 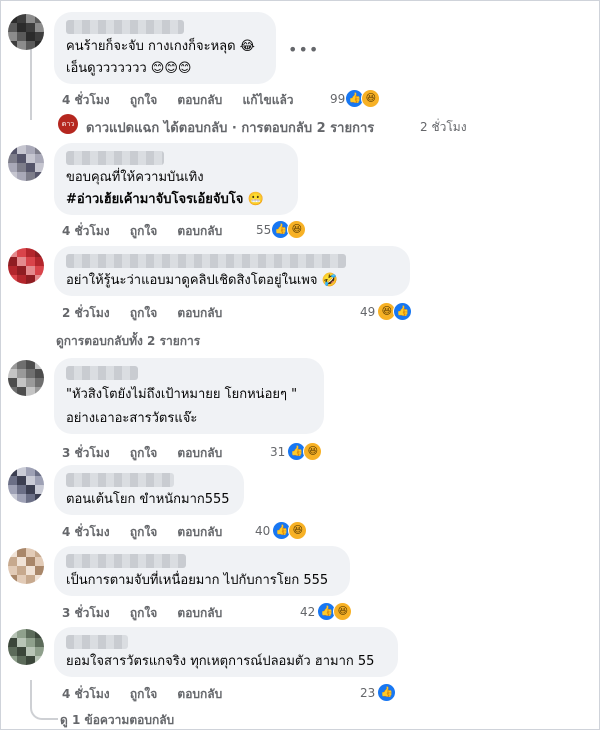 What do you see at coordinates (160, 46) in the screenshot?
I see `comment-text-line: คนร้ายก็จะจับ กางเกงก็จะหลุด 😂` at bounding box center [160, 46].